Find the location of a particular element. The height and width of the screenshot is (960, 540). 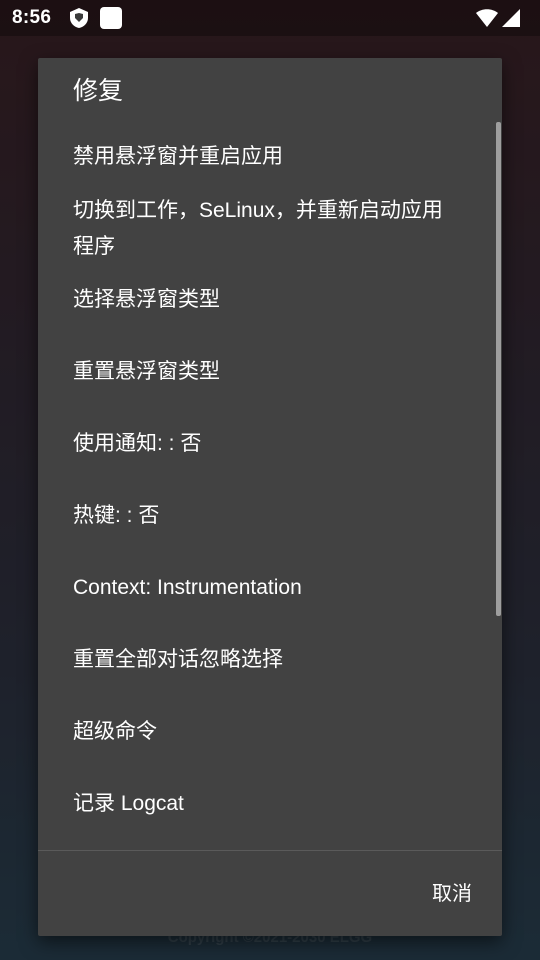

menu-item-hotkey: 热键: : 否 is located at coordinates (270, 516).